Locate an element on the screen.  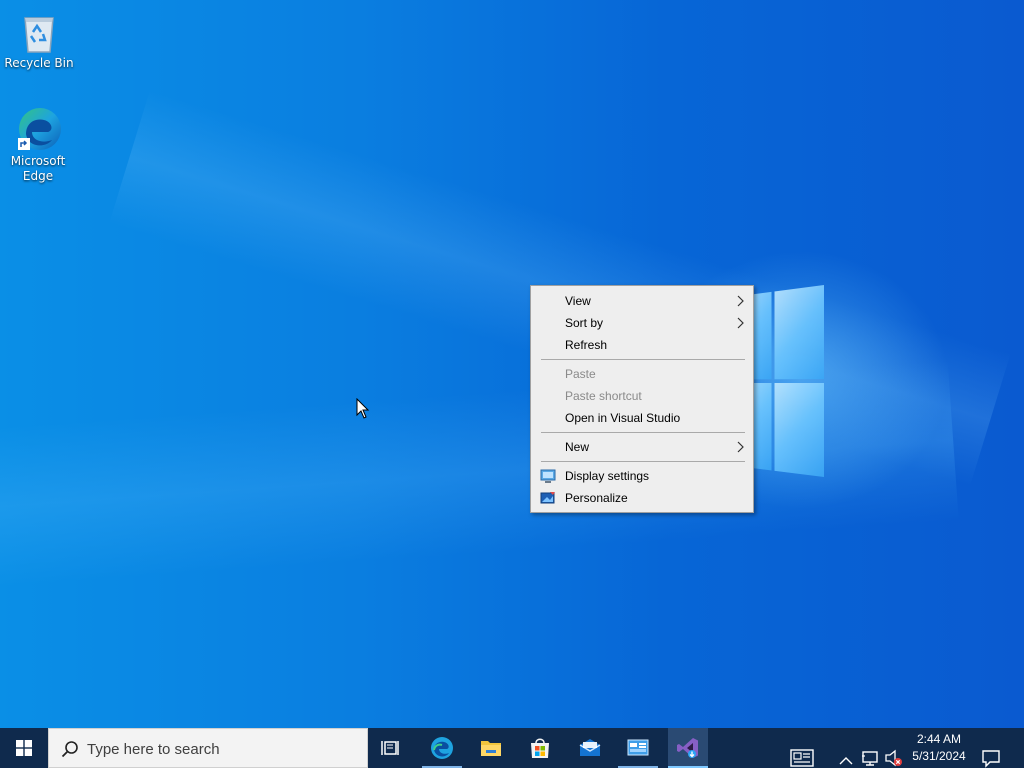
start-button is located at coordinates (24, 748).